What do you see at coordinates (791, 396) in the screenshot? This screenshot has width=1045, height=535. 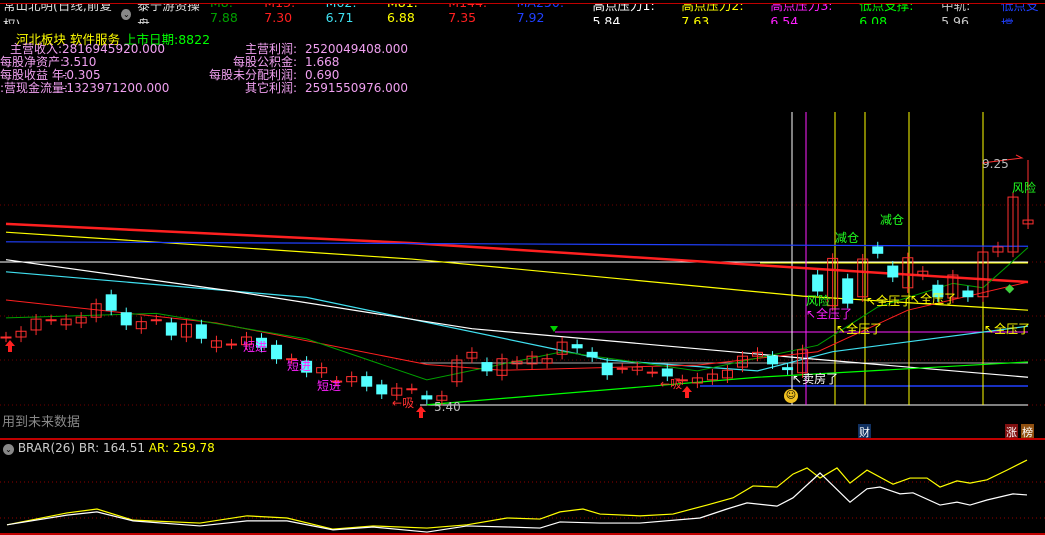 I see `smiley-icon: ☺` at bounding box center [791, 396].